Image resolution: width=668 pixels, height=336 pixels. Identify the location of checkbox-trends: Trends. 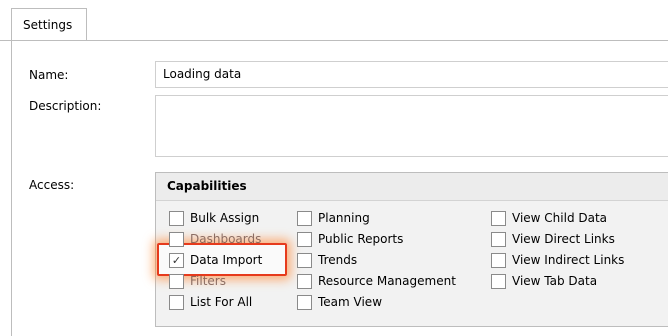
(327, 260).